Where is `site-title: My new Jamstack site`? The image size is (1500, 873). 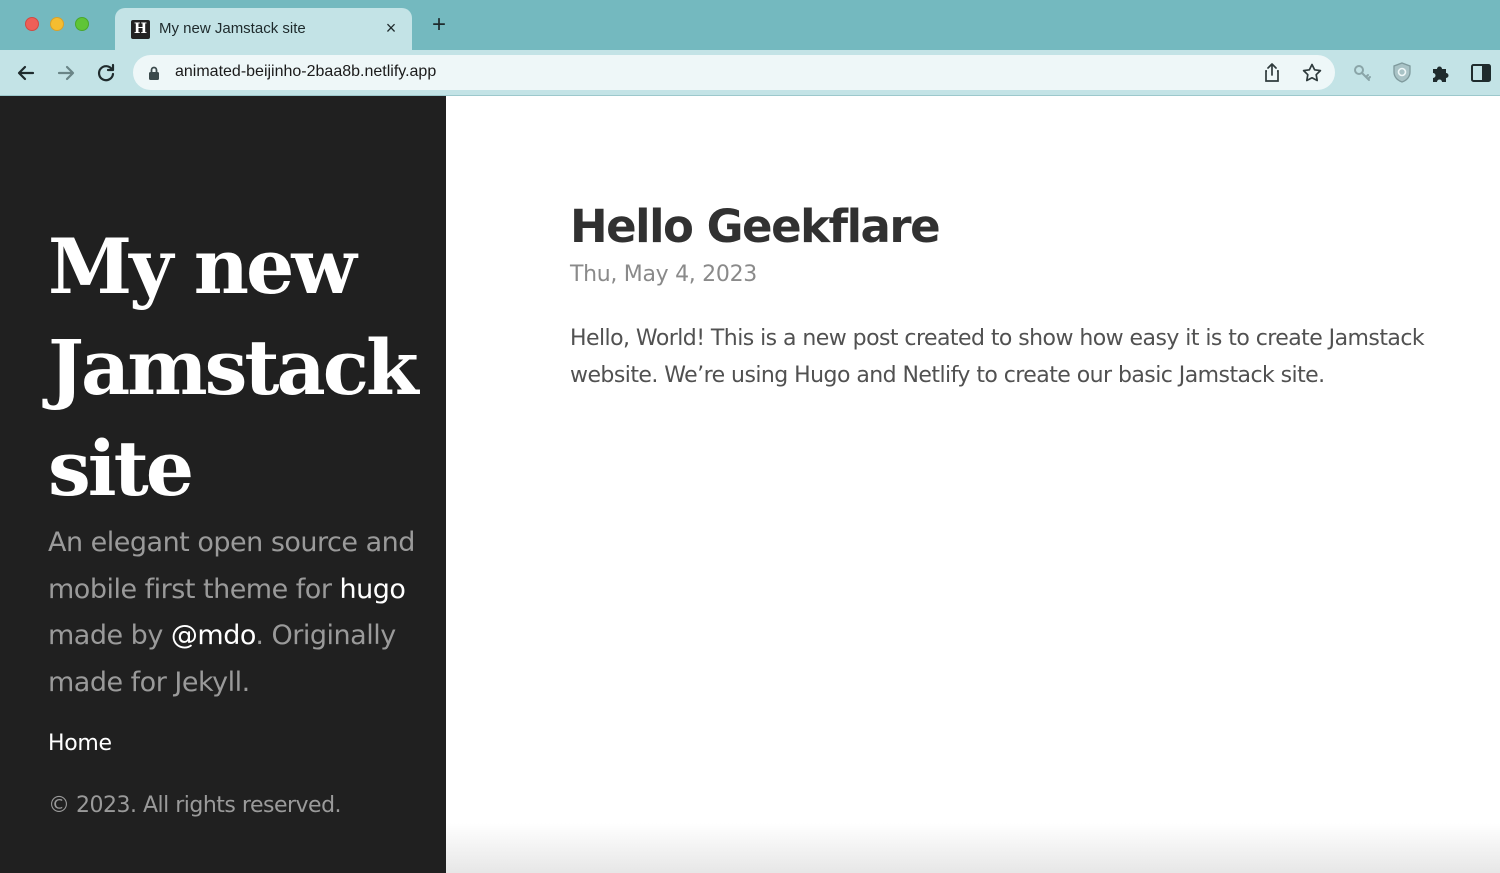
site-title: My new Jamstack site is located at coordinates (238, 367).